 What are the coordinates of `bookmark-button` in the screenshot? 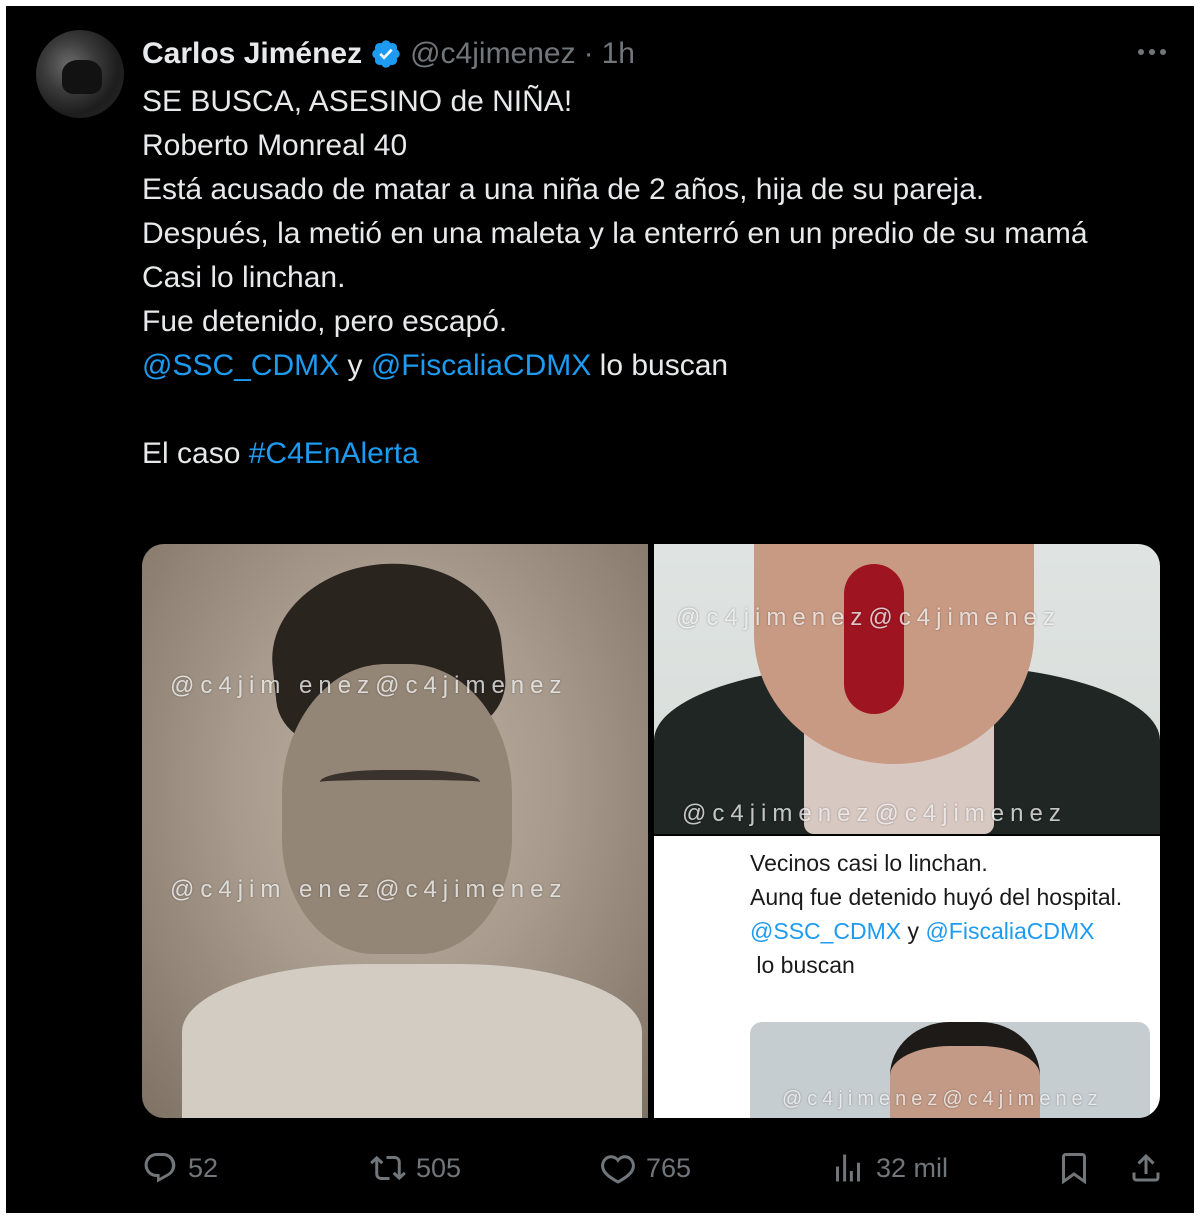 It's located at (1074, 1168).